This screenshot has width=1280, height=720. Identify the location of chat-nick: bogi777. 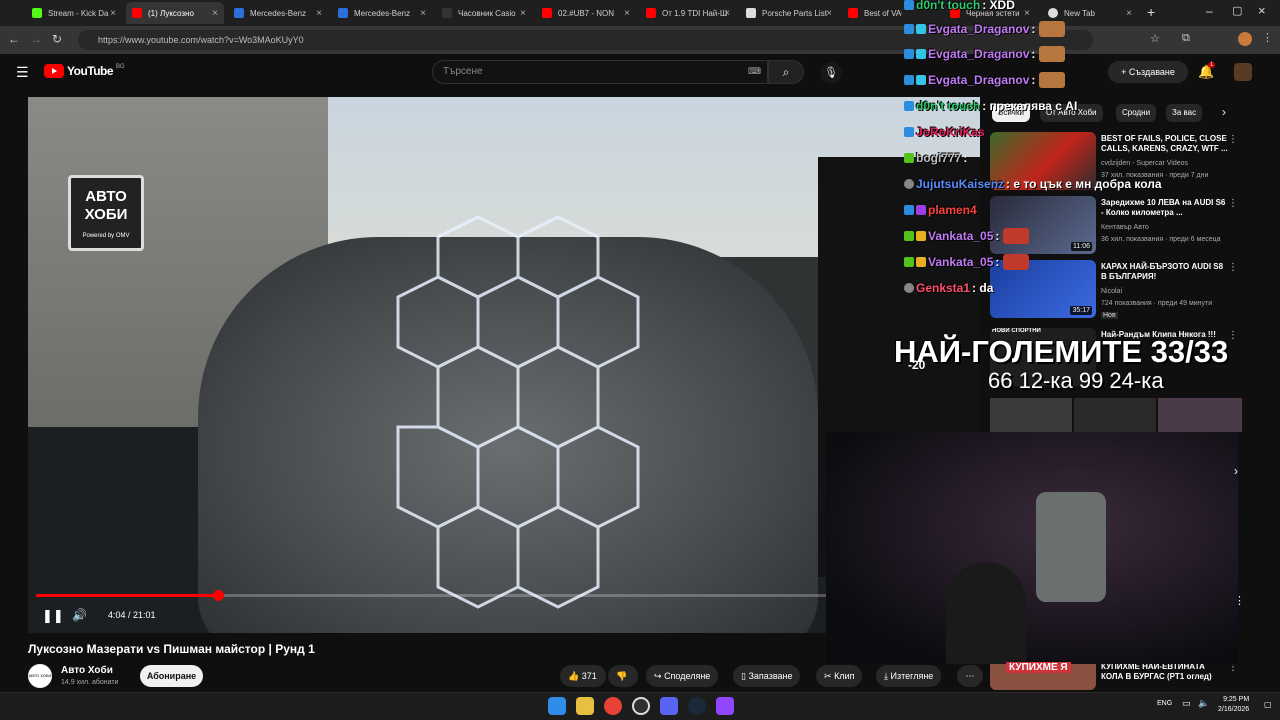
(939, 158).